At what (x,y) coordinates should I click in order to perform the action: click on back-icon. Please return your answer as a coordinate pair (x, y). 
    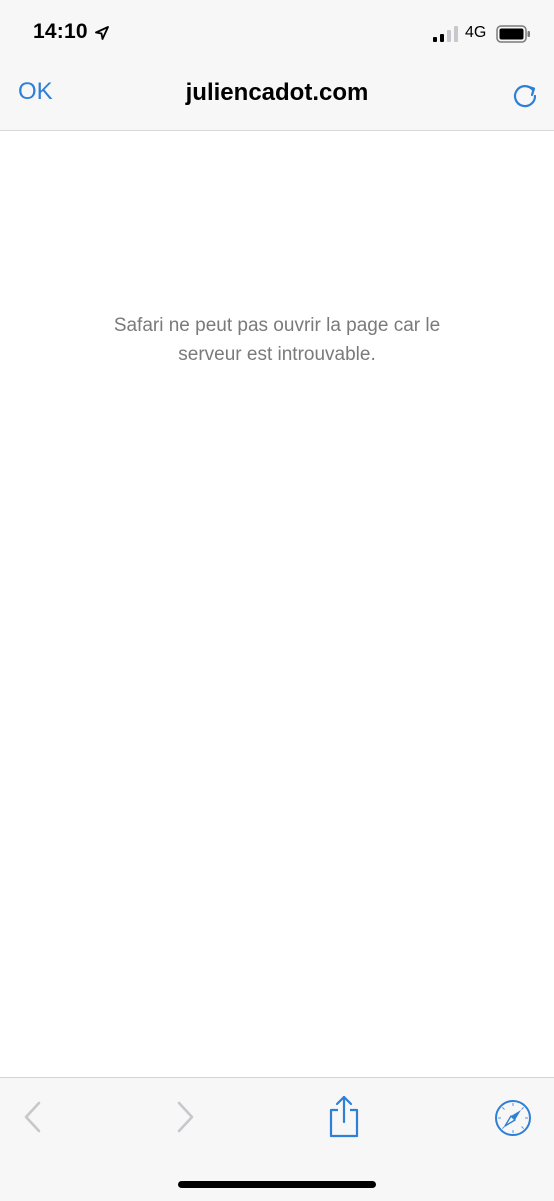
    Looking at the image, I should click on (34, 1117).